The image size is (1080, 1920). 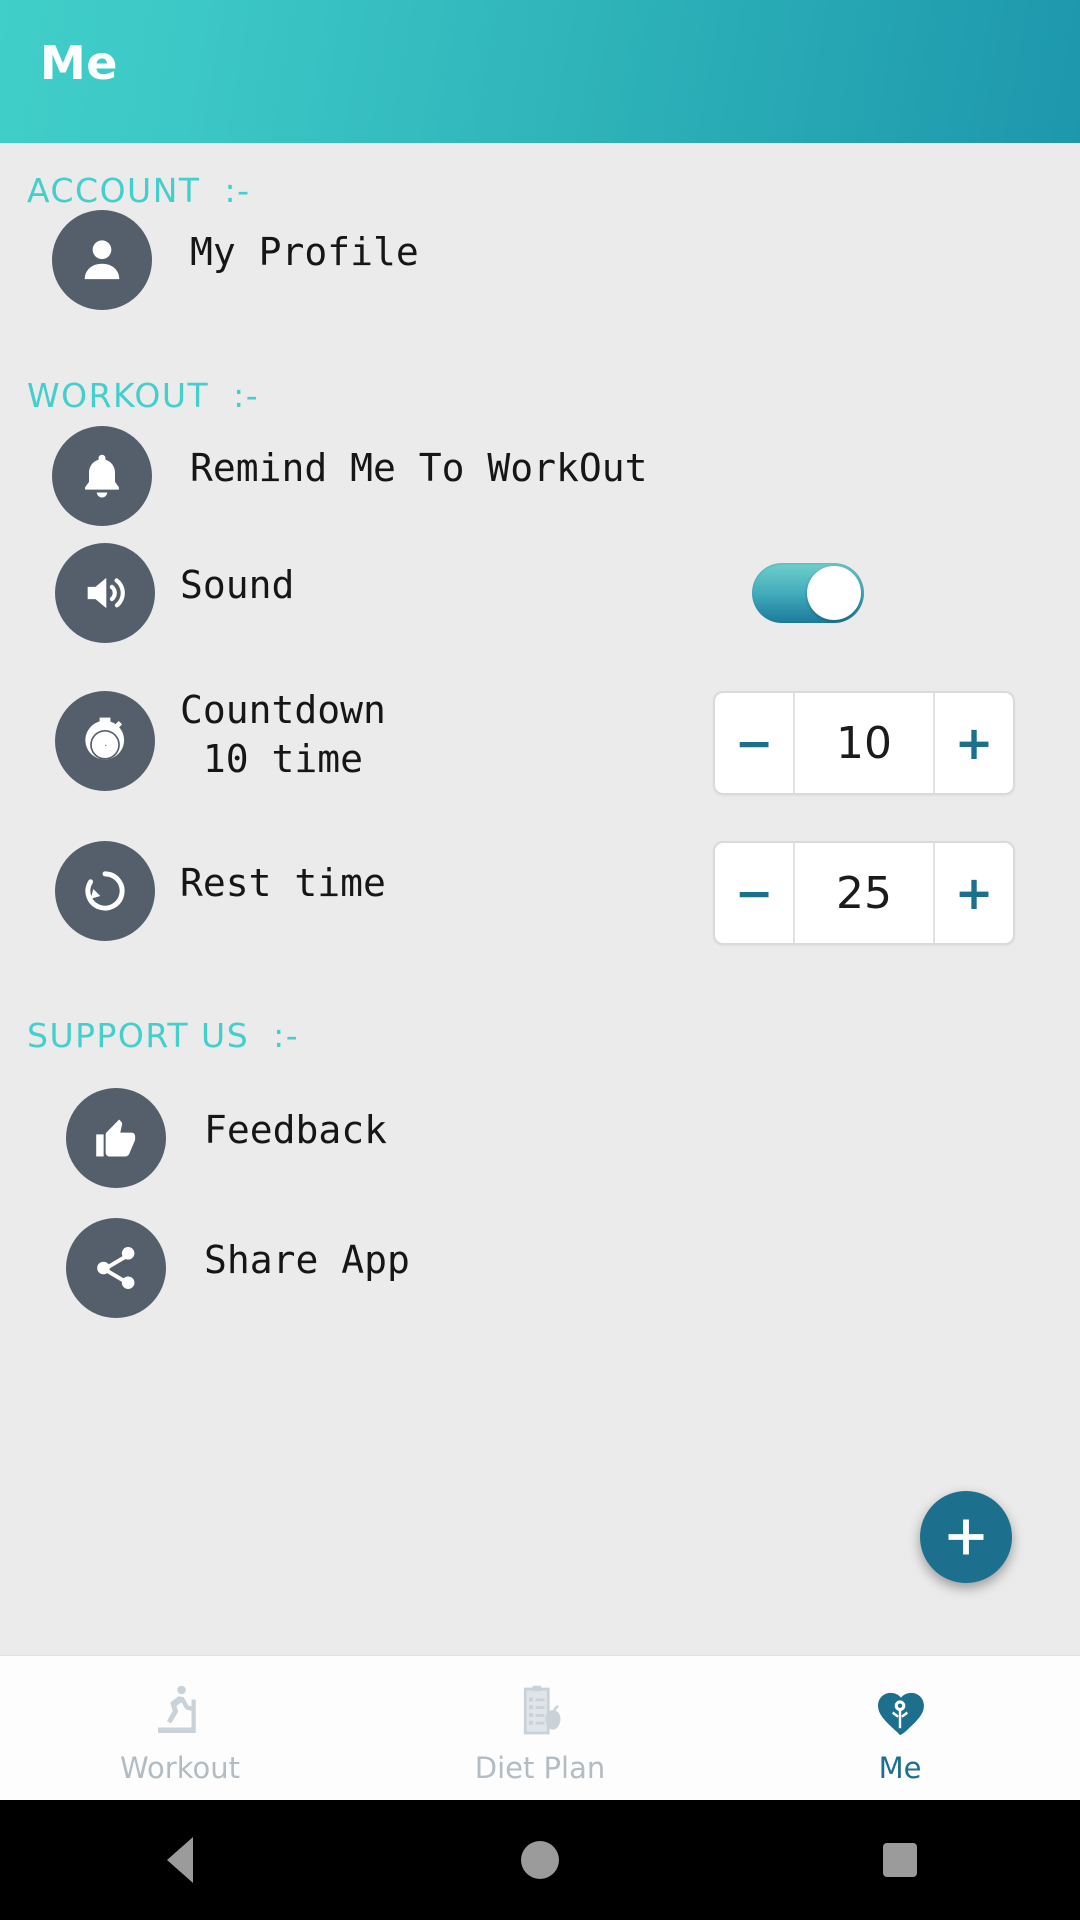 What do you see at coordinates (834, 593) in the screenshot?
I see `toggle-knob` at bounding box center [834, 593].